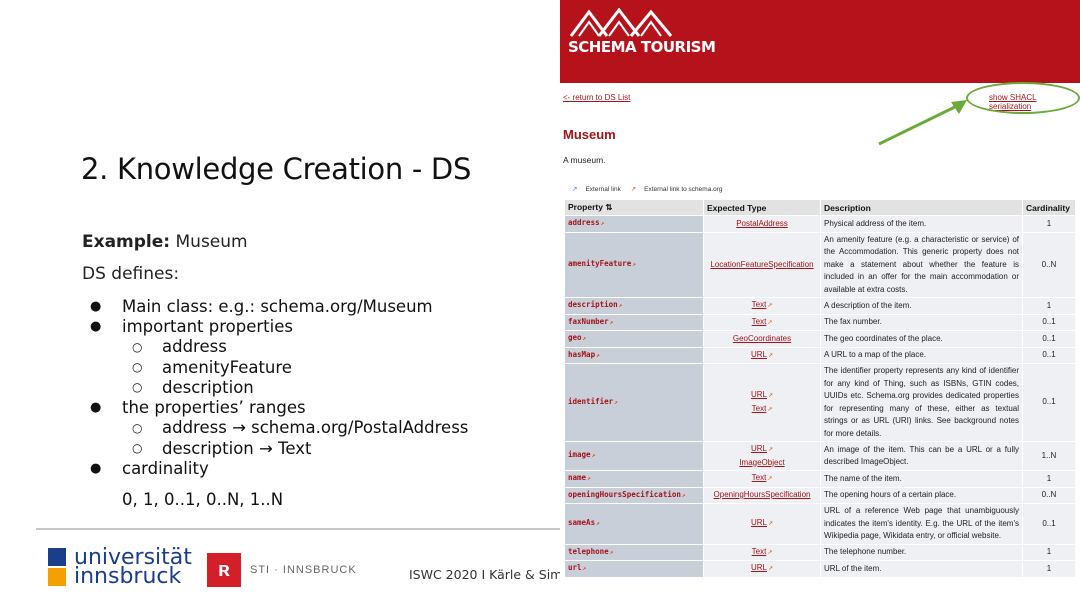 Image resolution: width=1080 pixels, height=608 pixels. What do you see at coordinates (279, 428) in the screenshot?
I see `bullet-item: ○ address → schema.org/PostalAddress` at bounding box center [279, 428].